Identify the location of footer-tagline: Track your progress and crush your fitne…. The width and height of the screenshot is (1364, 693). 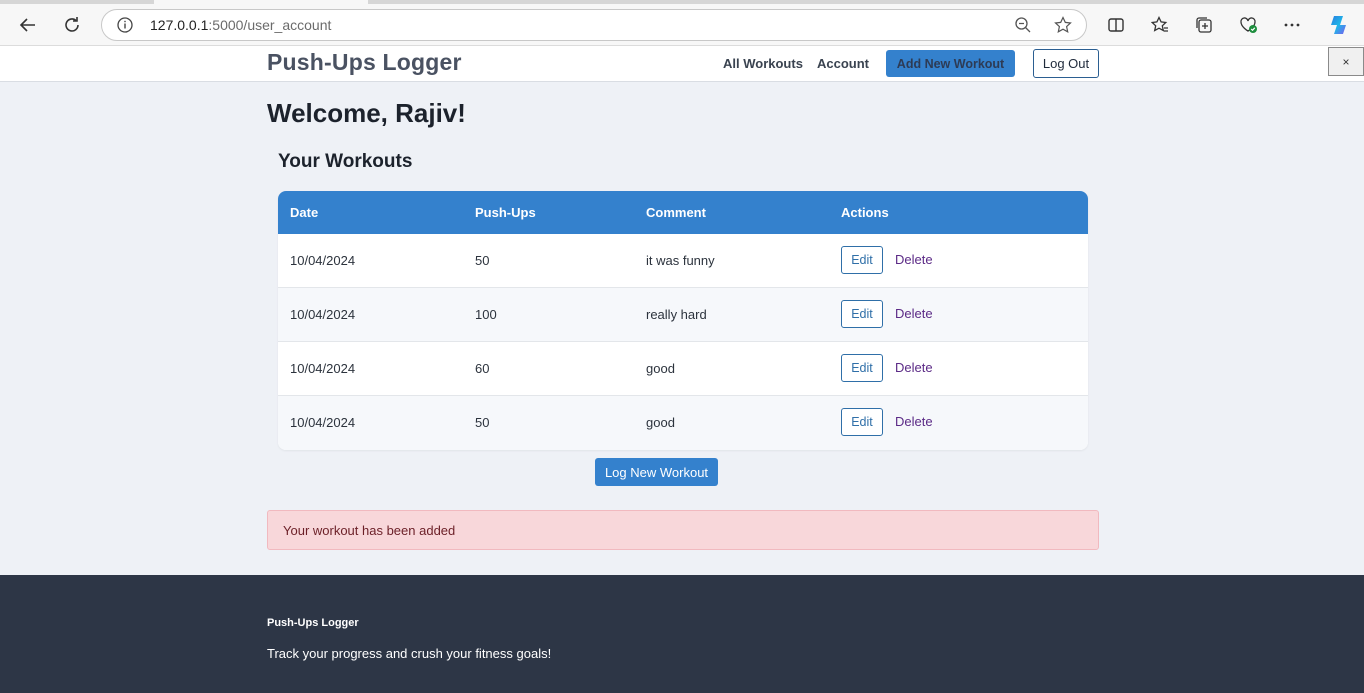
(409, 653).